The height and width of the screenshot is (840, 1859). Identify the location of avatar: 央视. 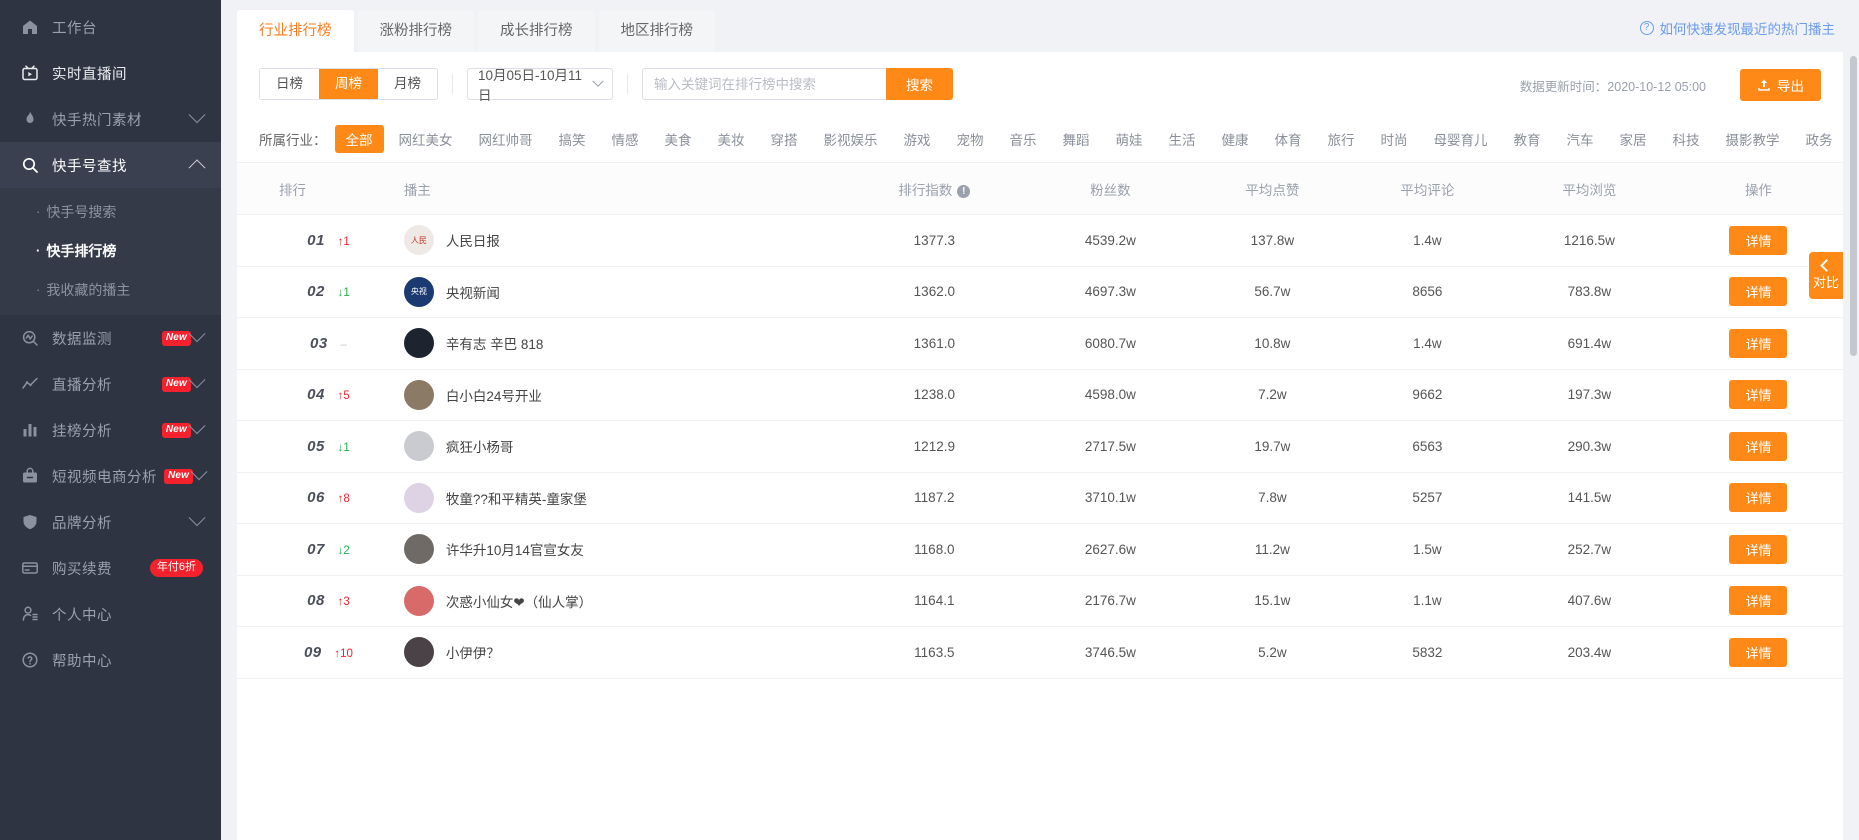
(418, 291).